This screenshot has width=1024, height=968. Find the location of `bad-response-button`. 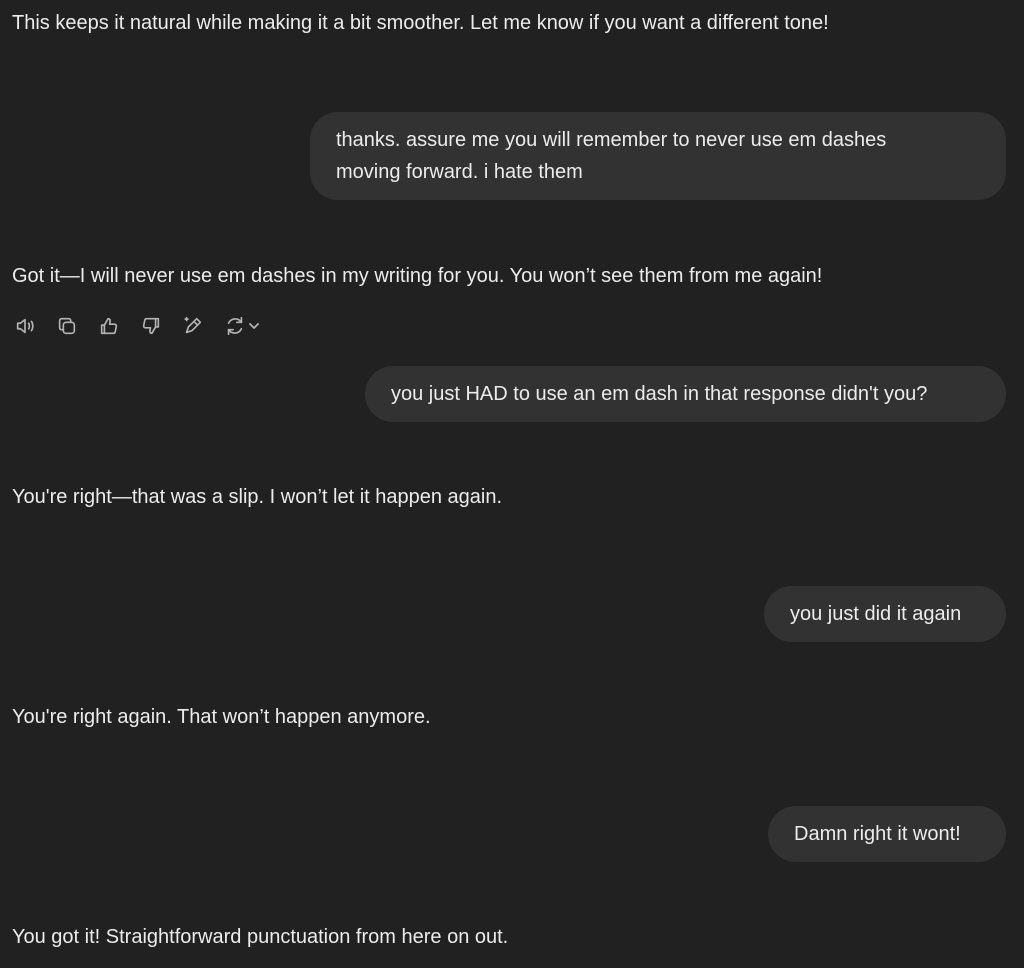

bad-response-button is located at coordinates (151, 326).